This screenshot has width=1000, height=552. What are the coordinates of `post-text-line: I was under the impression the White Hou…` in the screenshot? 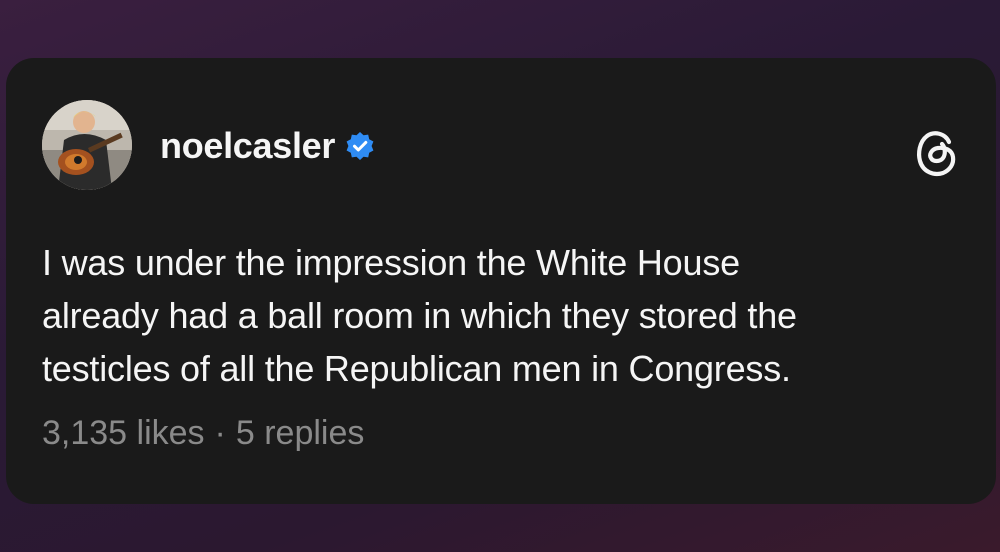 It's located at (391, 262).